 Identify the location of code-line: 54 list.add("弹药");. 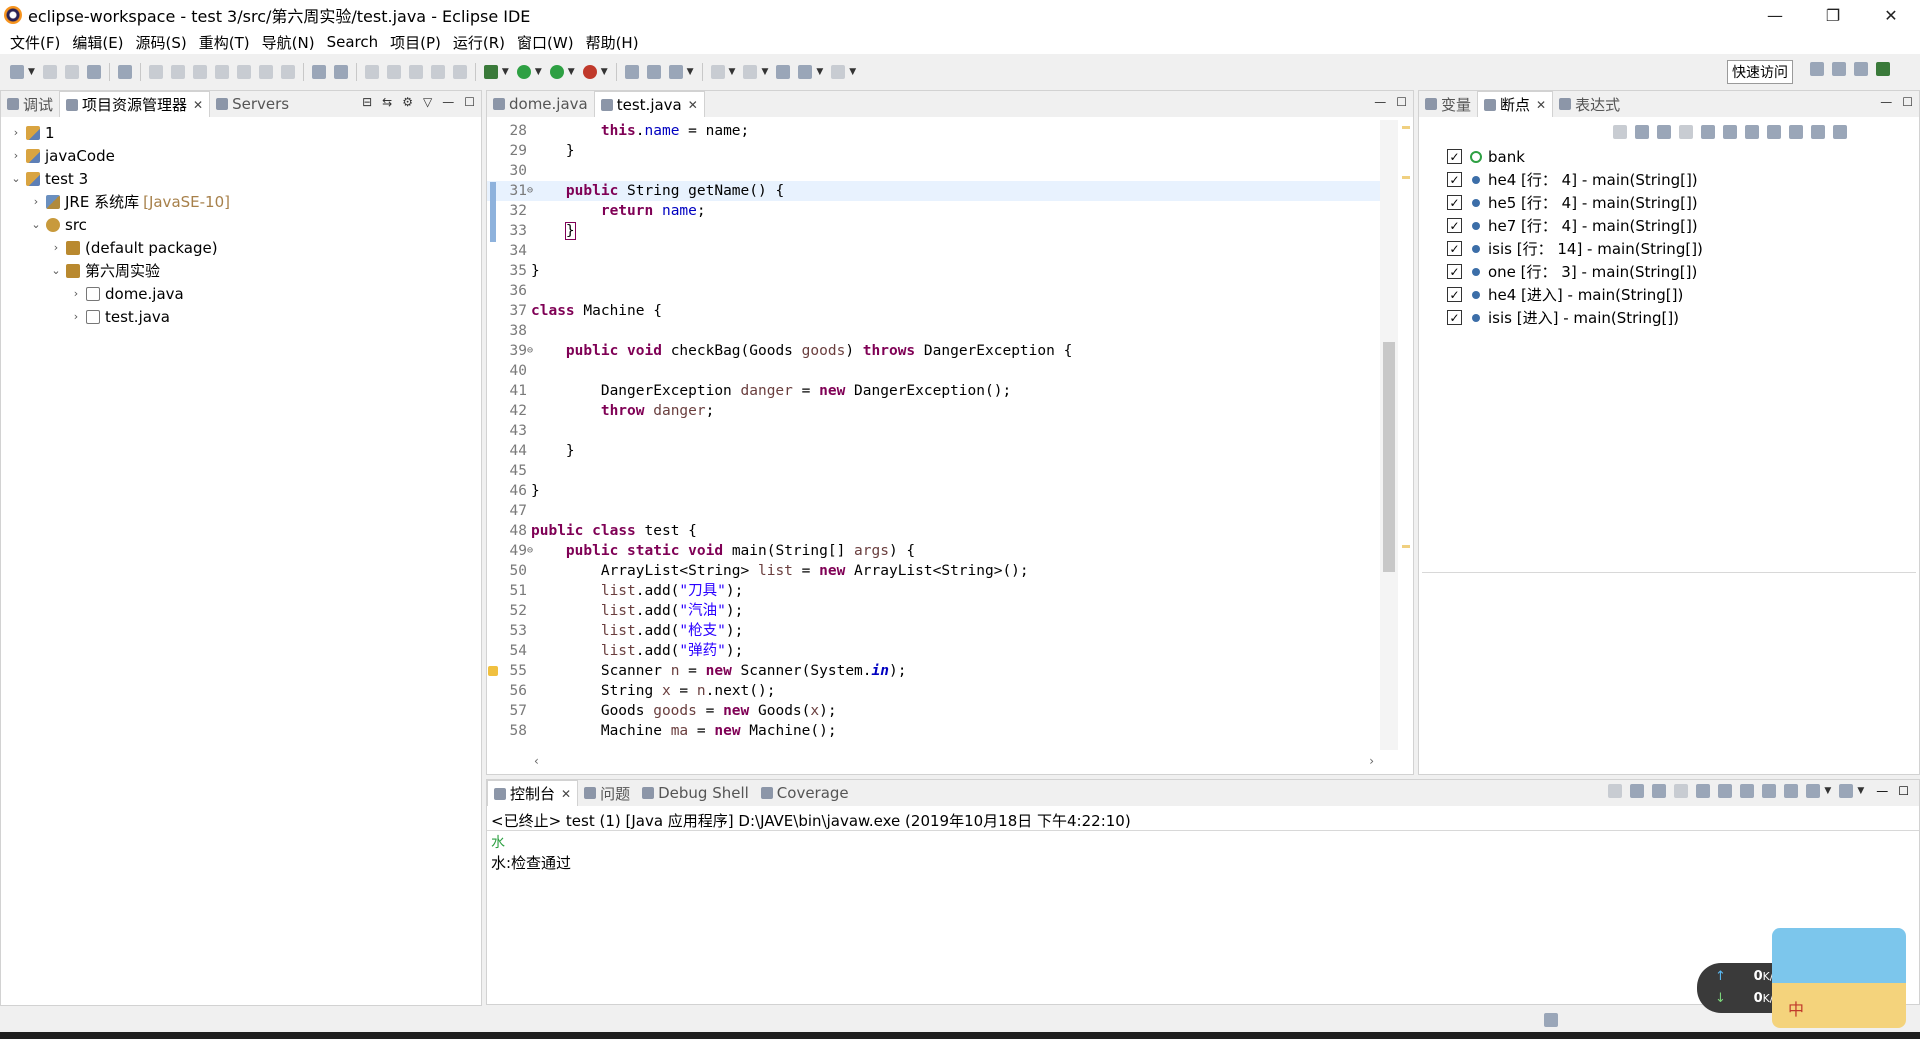
(937, 651).